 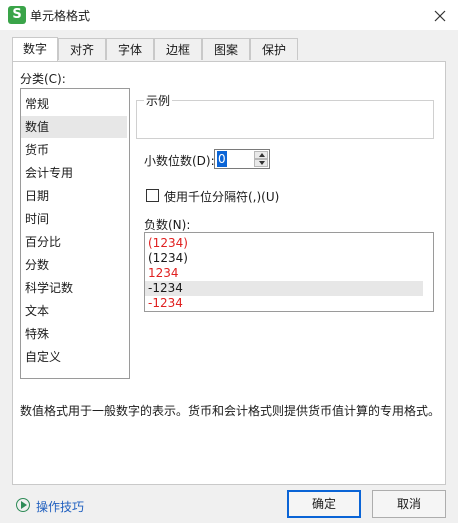 What do you see at coordinates (17, 15) in the screenshot?
I see `app-logo-icon: S` at bounding box center [17, 15].